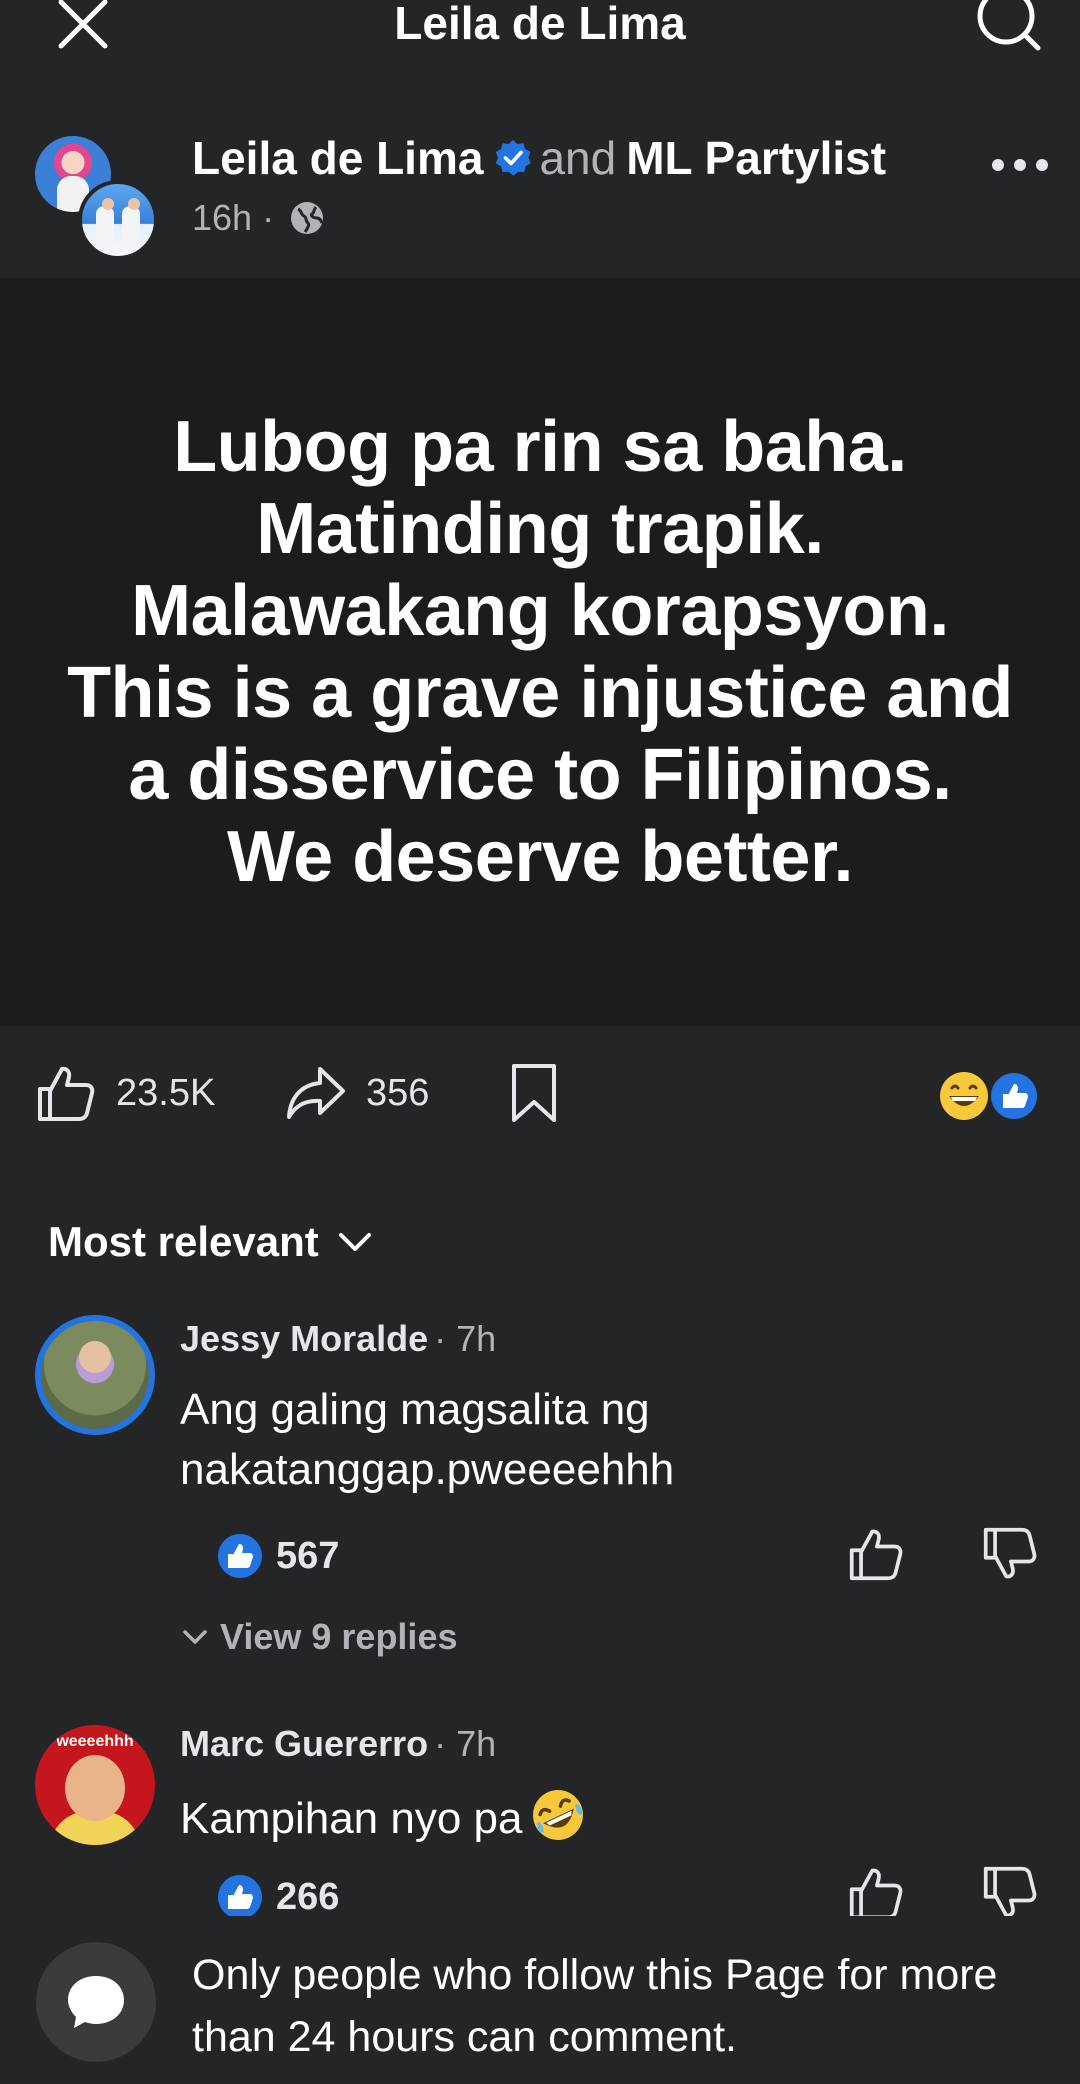  Describe the element at coordinates (166, 1092) in the screenshot. I see `like-count: 23.5K` at that location.